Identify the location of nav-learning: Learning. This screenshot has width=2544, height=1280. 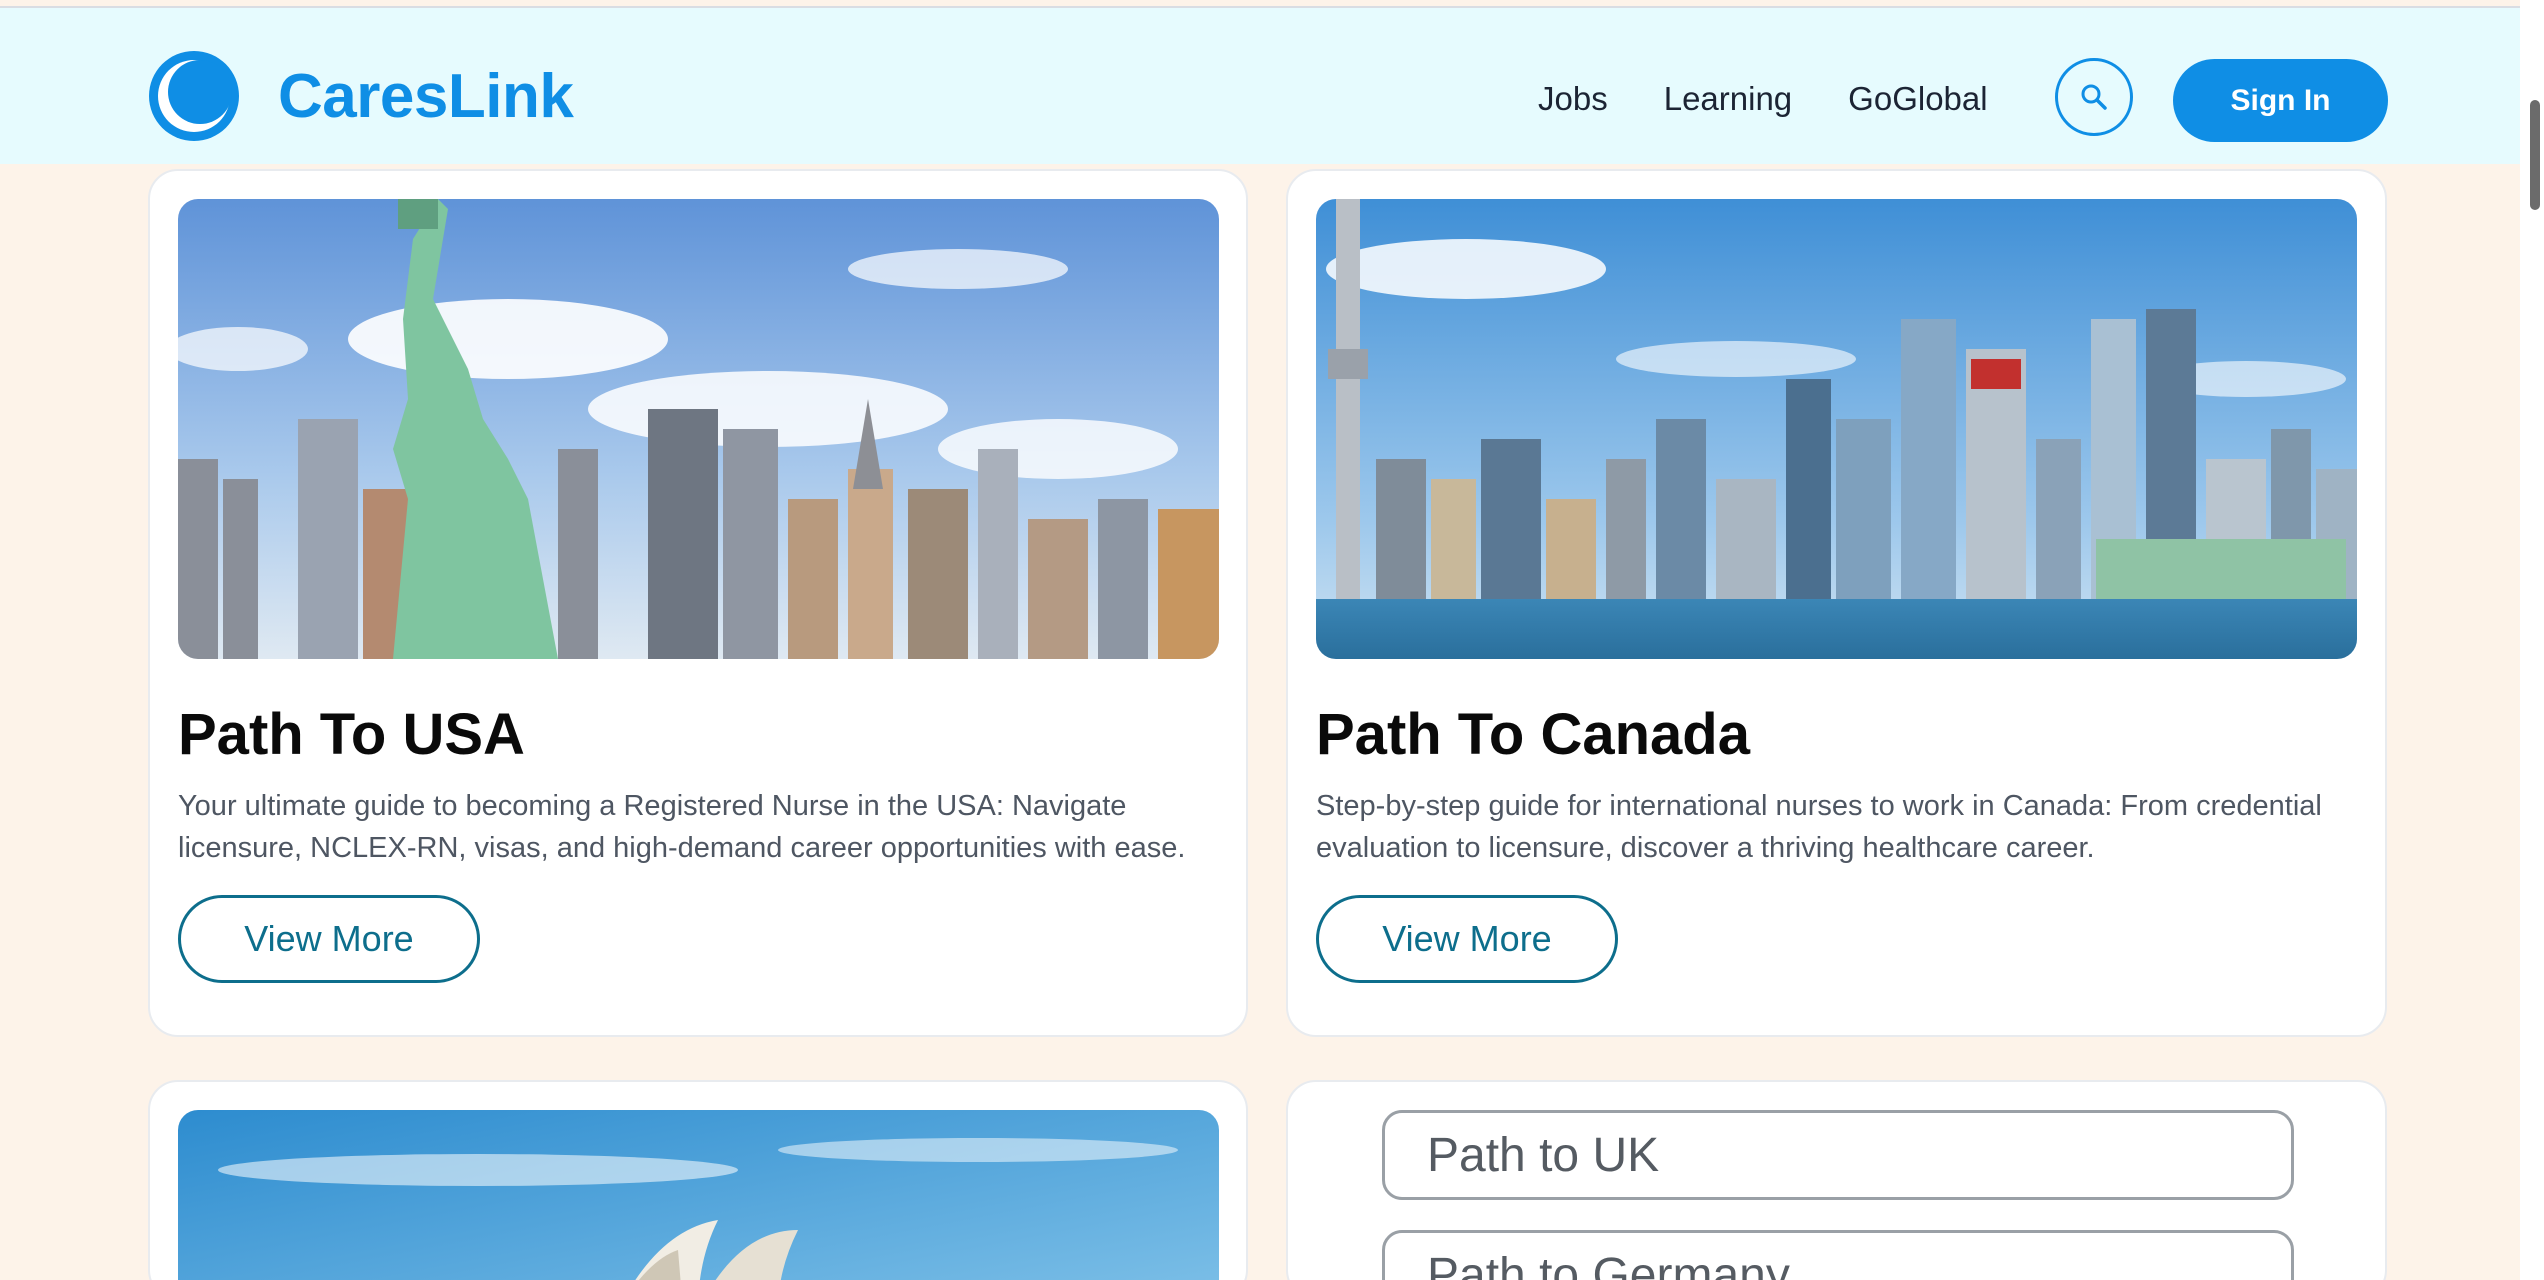
(1728, 99).